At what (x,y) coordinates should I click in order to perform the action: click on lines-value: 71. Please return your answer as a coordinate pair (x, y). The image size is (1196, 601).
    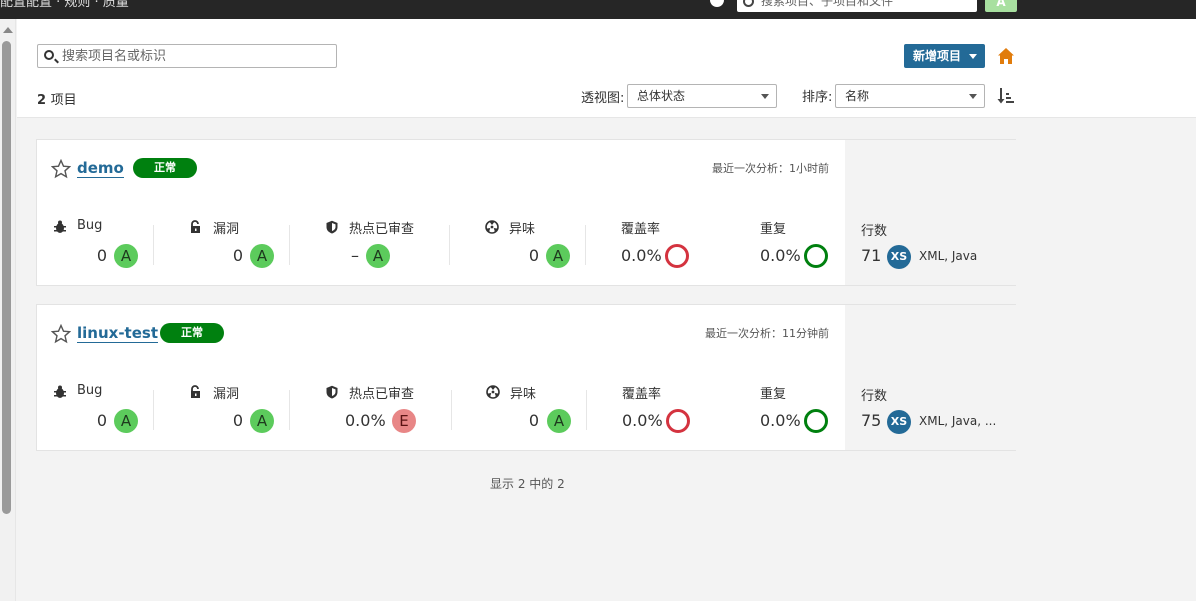
    Looking at the image, I should click on (871, 255).